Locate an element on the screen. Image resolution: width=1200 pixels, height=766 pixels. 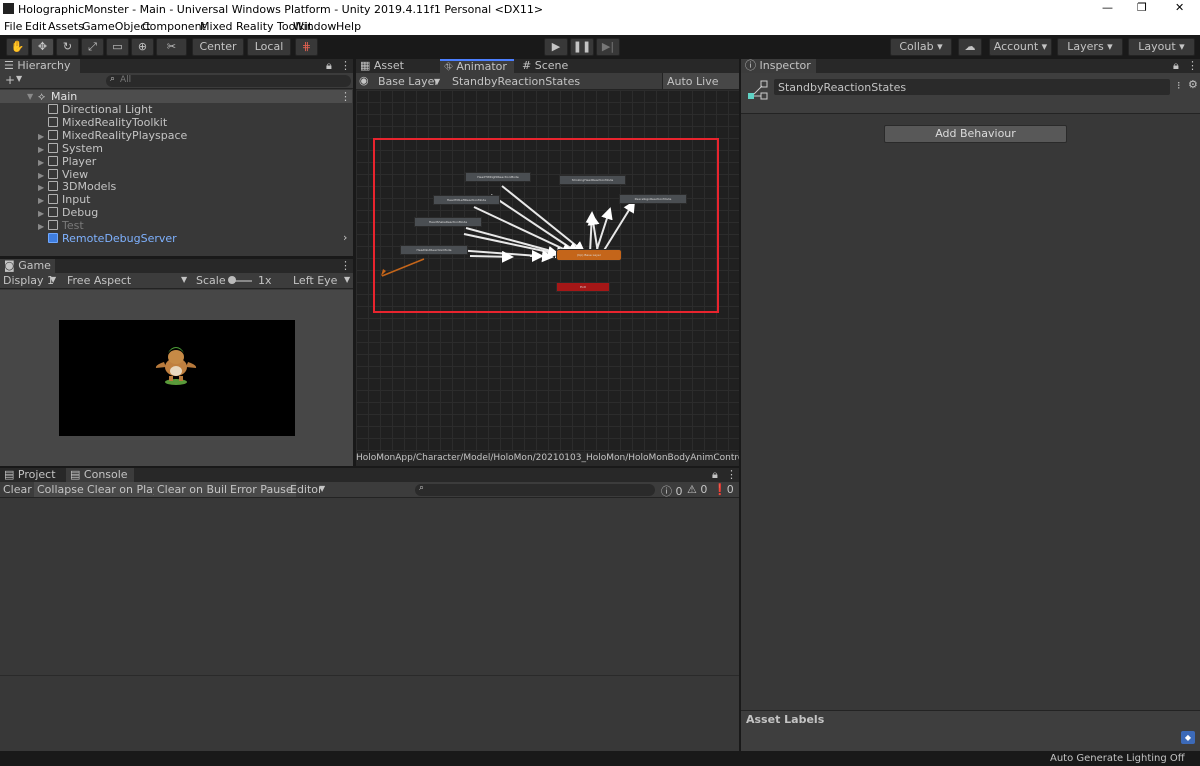
expand-arrow-icon: › is located at coordinates (345, 237).